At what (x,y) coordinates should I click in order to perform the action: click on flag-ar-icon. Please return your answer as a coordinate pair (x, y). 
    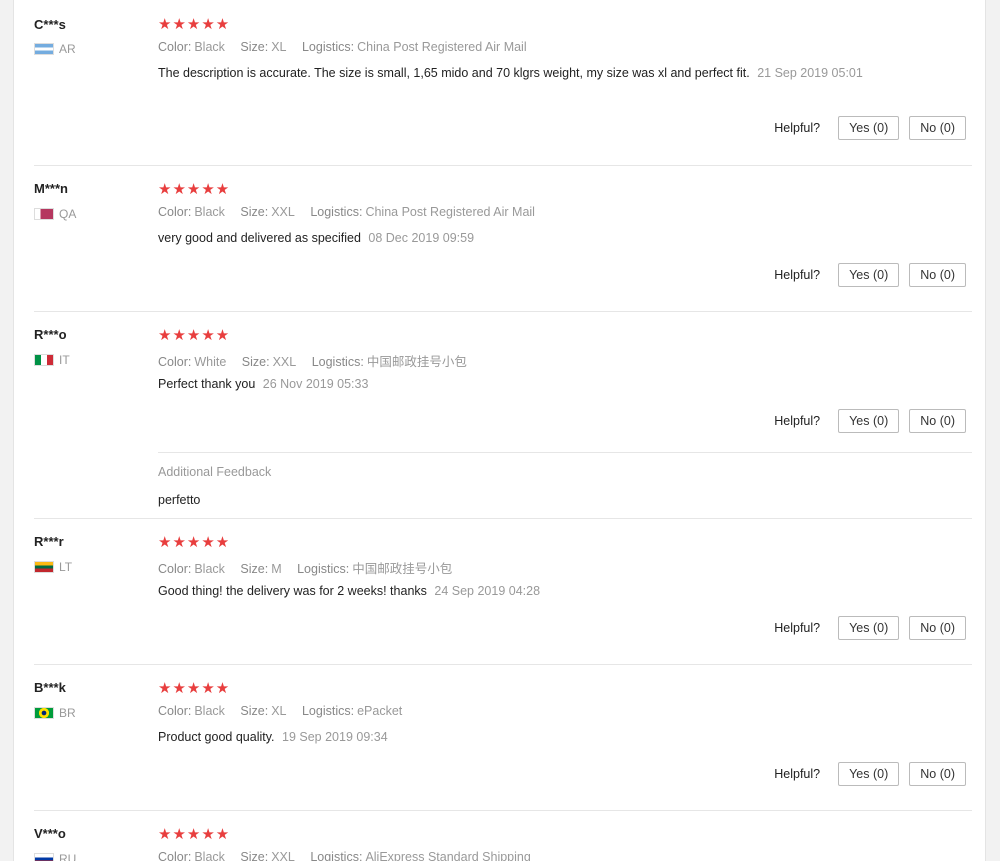
    Looking at the image, I should click on (44, 49).